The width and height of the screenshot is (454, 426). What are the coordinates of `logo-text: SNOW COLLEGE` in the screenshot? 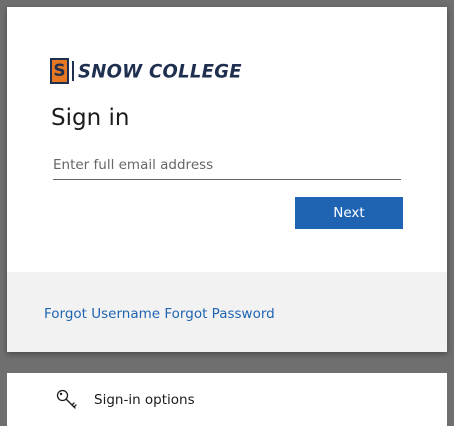 It's located at (160, 71).